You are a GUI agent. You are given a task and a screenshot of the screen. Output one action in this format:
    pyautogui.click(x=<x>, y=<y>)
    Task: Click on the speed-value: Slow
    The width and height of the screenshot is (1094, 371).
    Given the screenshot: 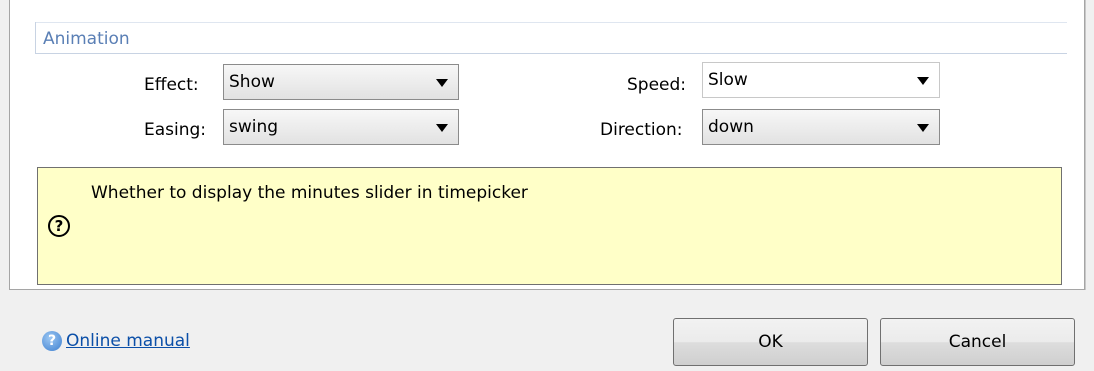 What is the action you would take?
    pyautogui.click(x=728, y=80)
    